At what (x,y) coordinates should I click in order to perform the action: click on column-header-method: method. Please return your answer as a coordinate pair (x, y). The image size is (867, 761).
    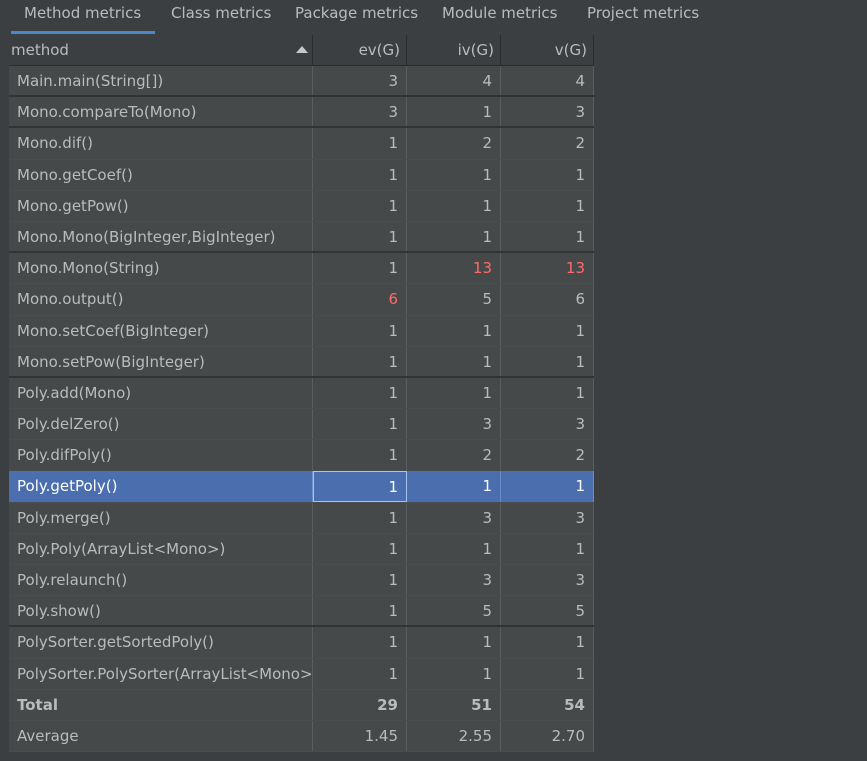
    Looking at the image, I should click on (161, 50).